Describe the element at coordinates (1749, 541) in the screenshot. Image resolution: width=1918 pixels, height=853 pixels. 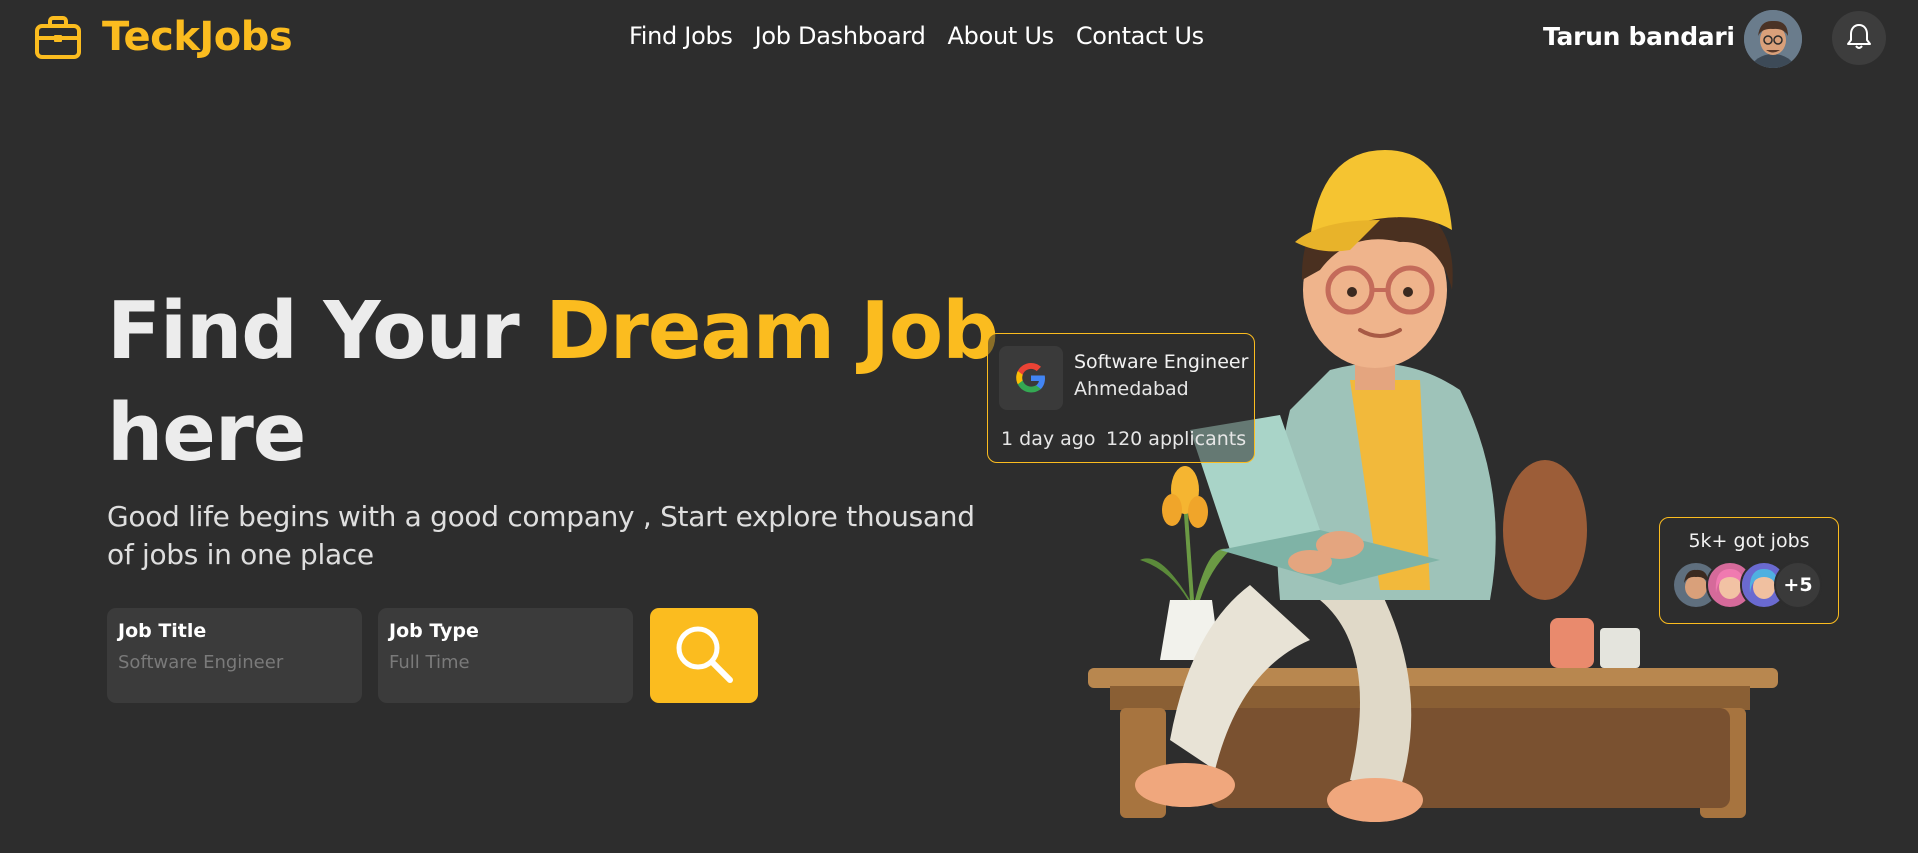
I see `hired-stat-label: 5k+ got jobs` at that location.